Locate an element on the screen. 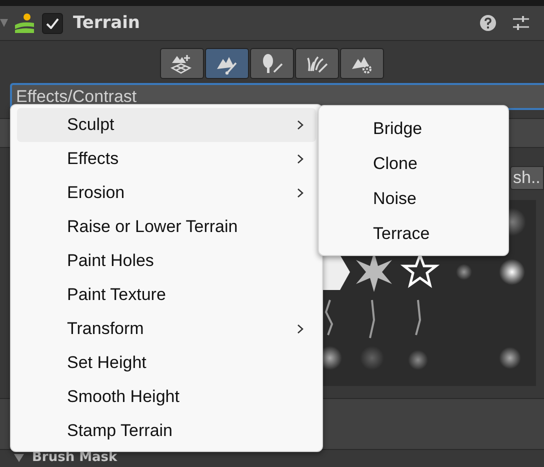 Image resolution: width=544 pixels, height=467 pixels. checkmark-icon is located at coordinates (52, 23).